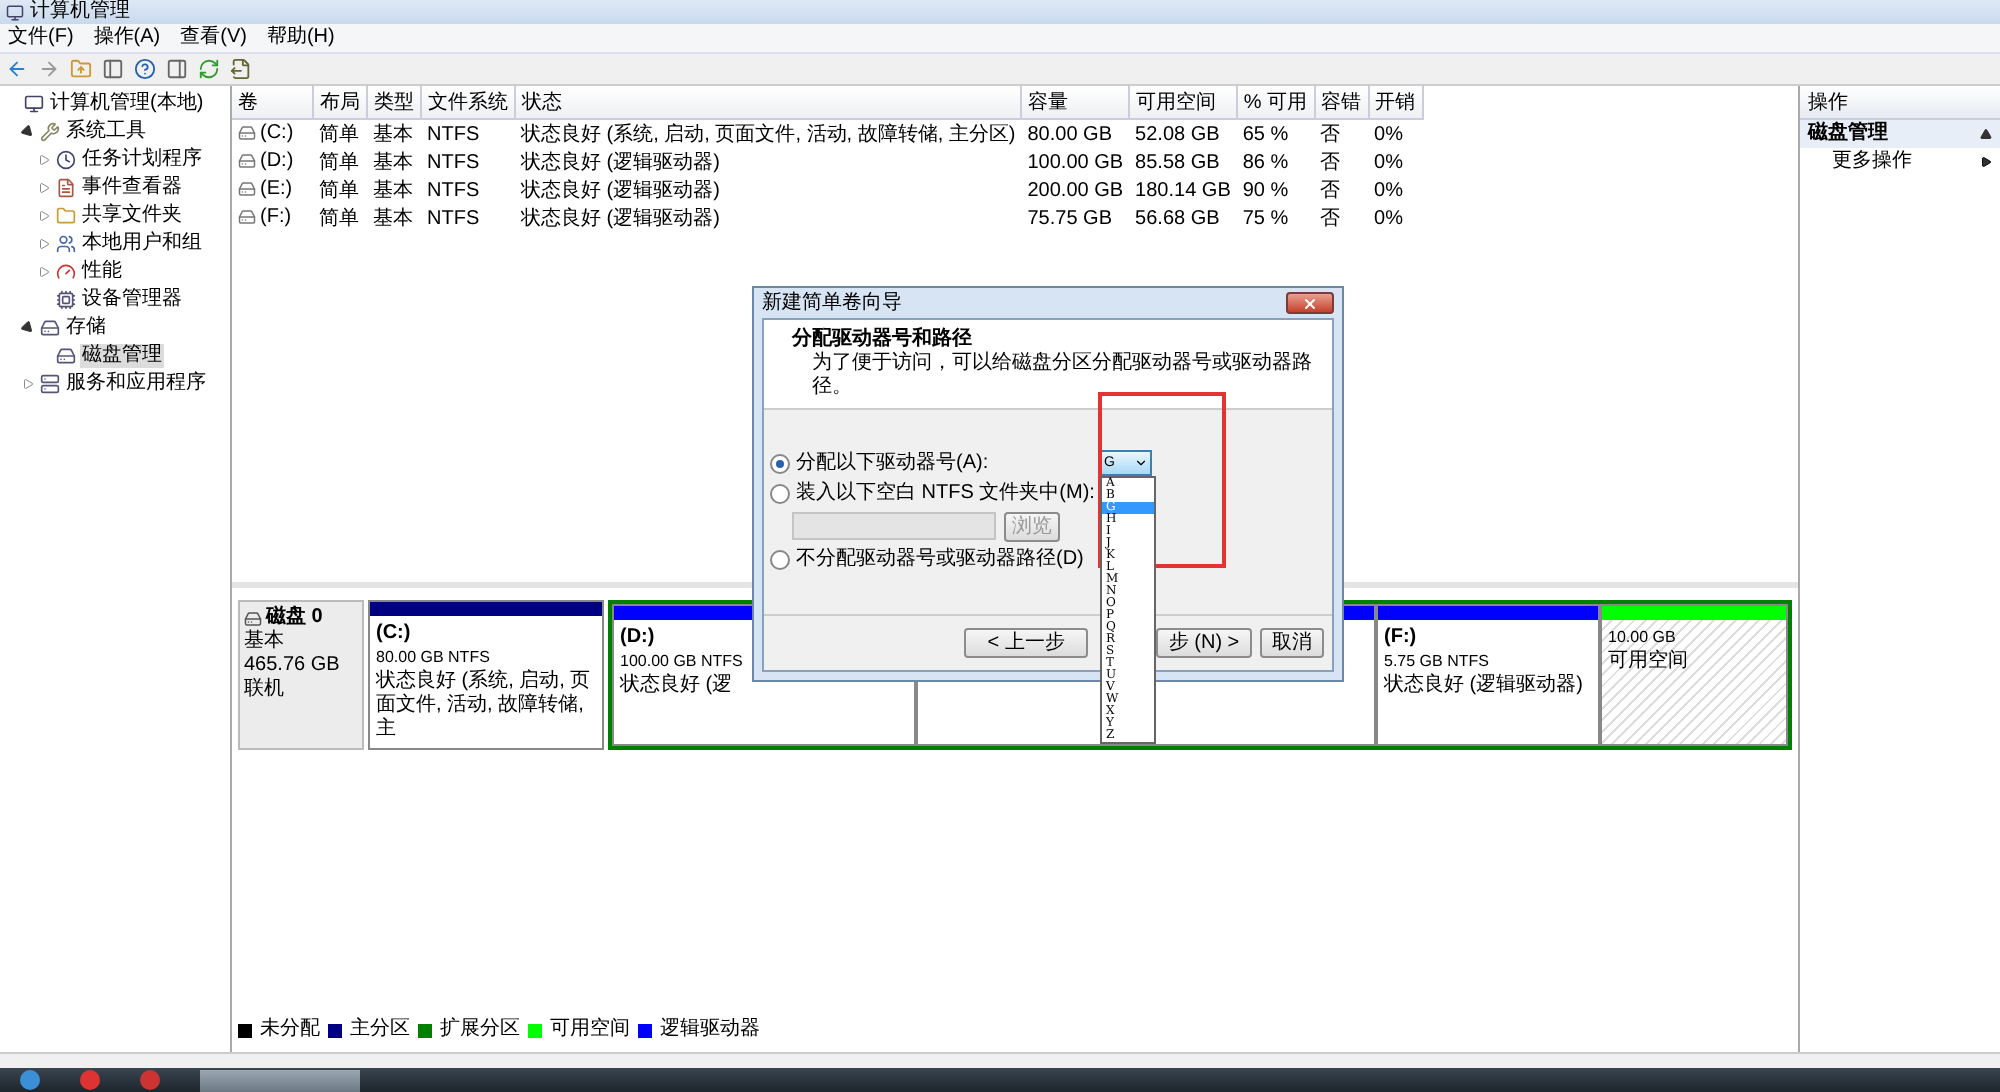 The height and width of the screenshot is (1092, 2000). Describe the element at coordinates (1986, 134) in the screenshot. I see `collapse-icon` at that location.